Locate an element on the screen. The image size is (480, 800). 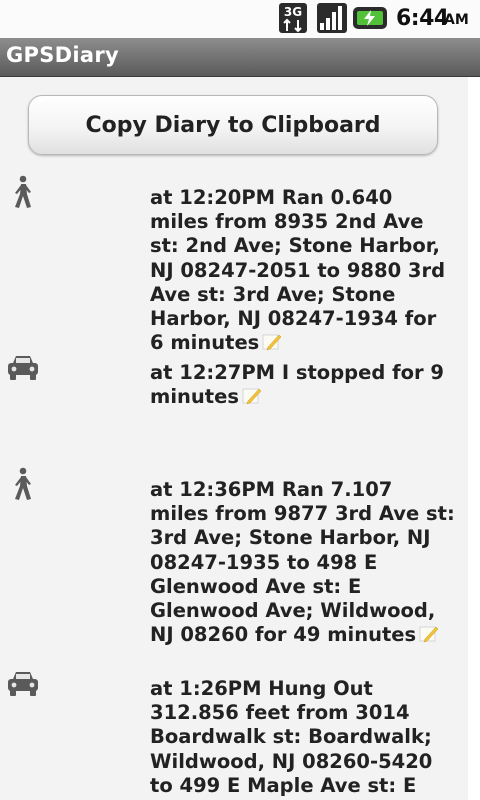
app-title-bar: GPSDiary is located at coordinates (240, 57).